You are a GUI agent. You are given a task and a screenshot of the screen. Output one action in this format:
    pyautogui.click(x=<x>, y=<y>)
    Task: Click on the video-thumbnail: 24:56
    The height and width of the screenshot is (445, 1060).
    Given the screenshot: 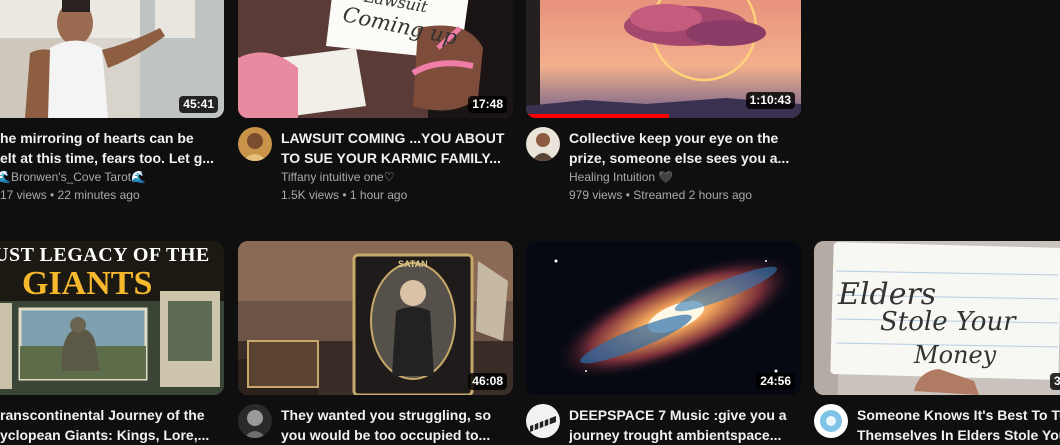 What is the action you would take?
    pyautogui.click(x=663, y=318)
    